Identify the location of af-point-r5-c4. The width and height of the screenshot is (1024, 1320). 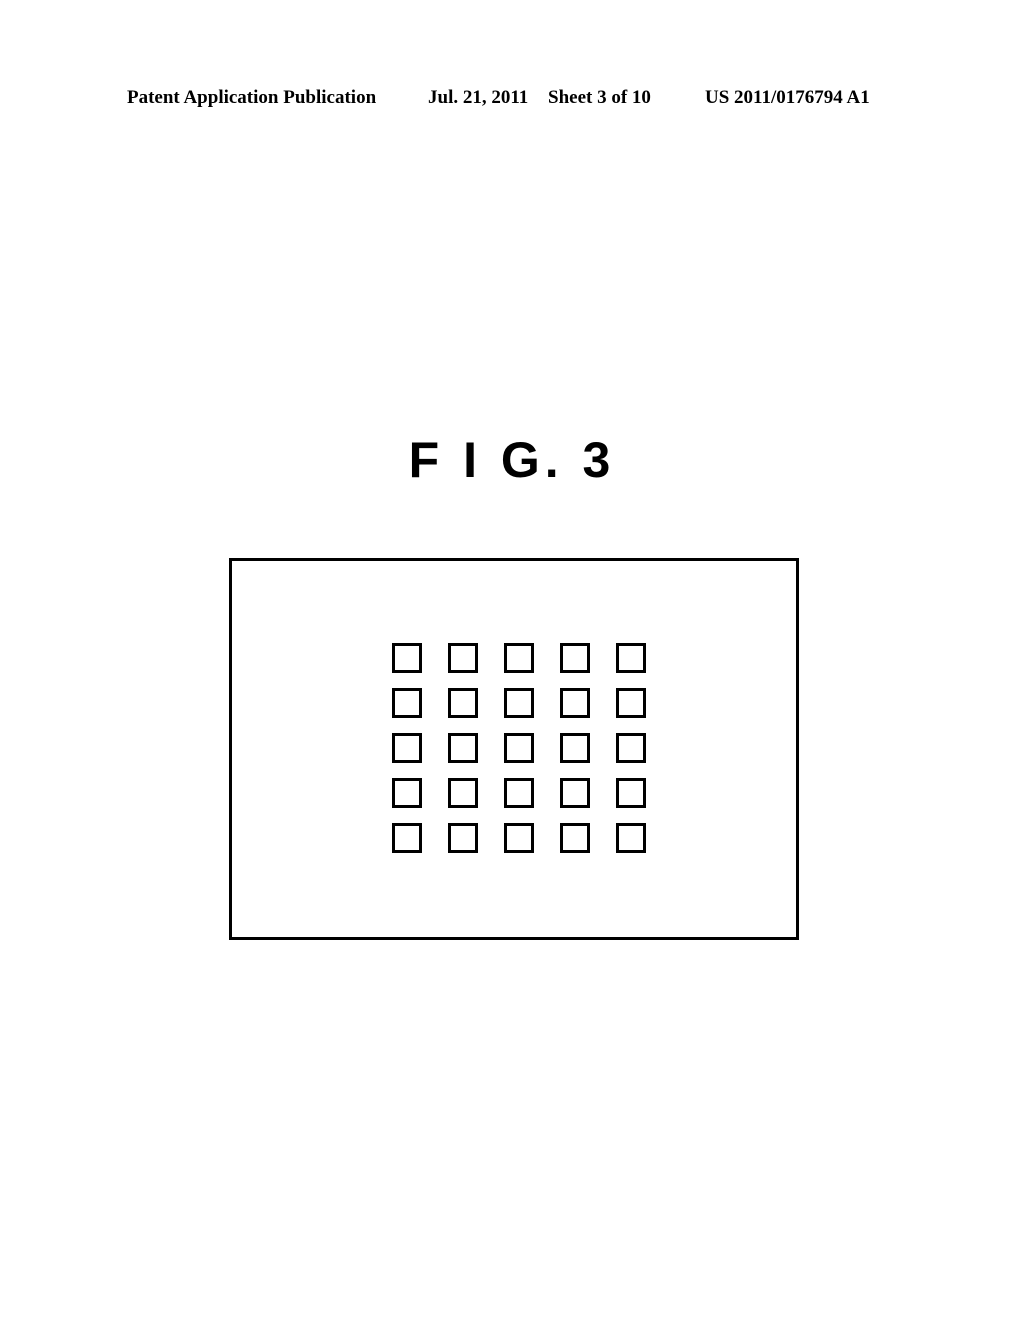
(575, 838).